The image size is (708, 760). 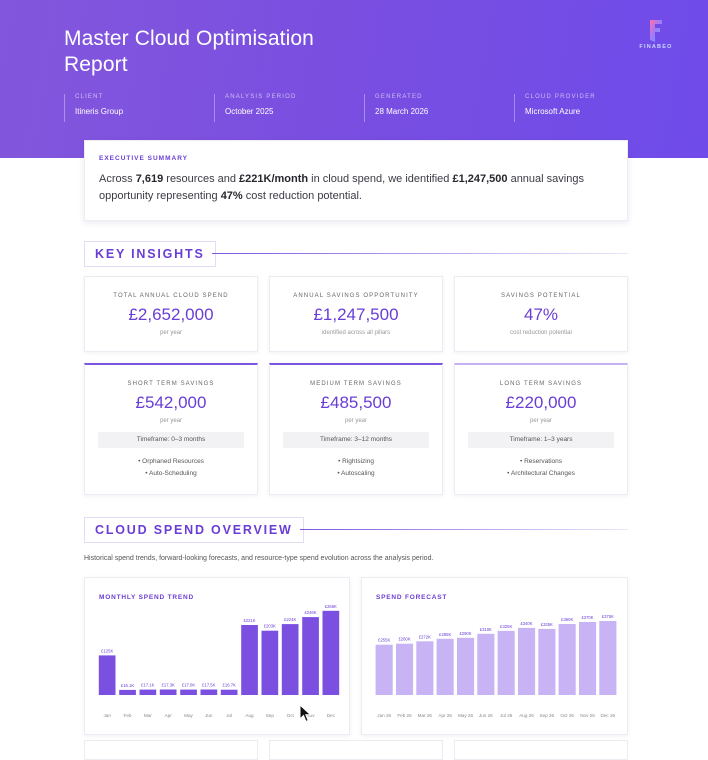 I want to click on bar-value-label: £17.0K, so click(x=188, y=685).